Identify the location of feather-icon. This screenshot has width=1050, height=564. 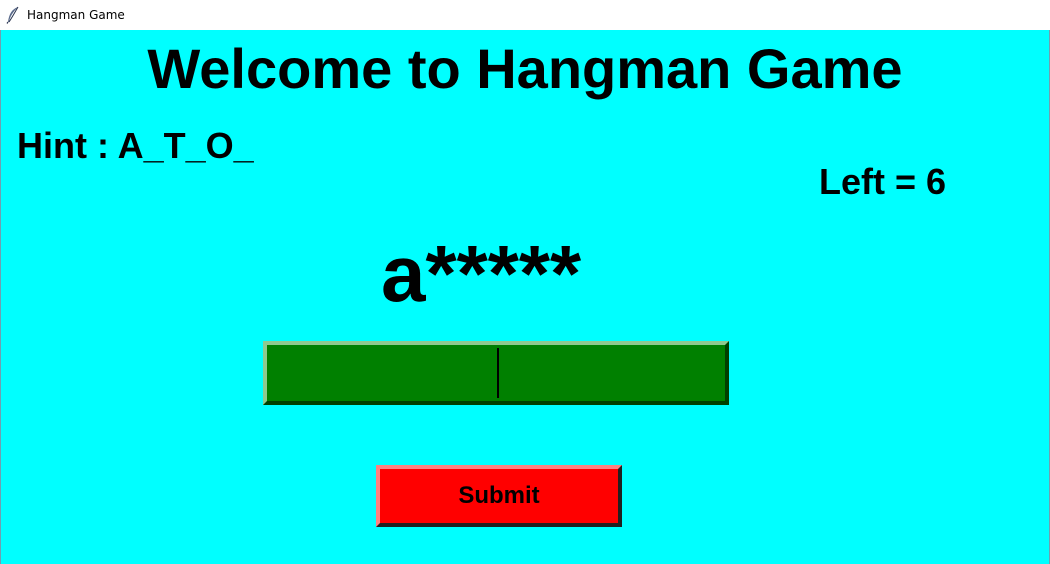
(13, 15).